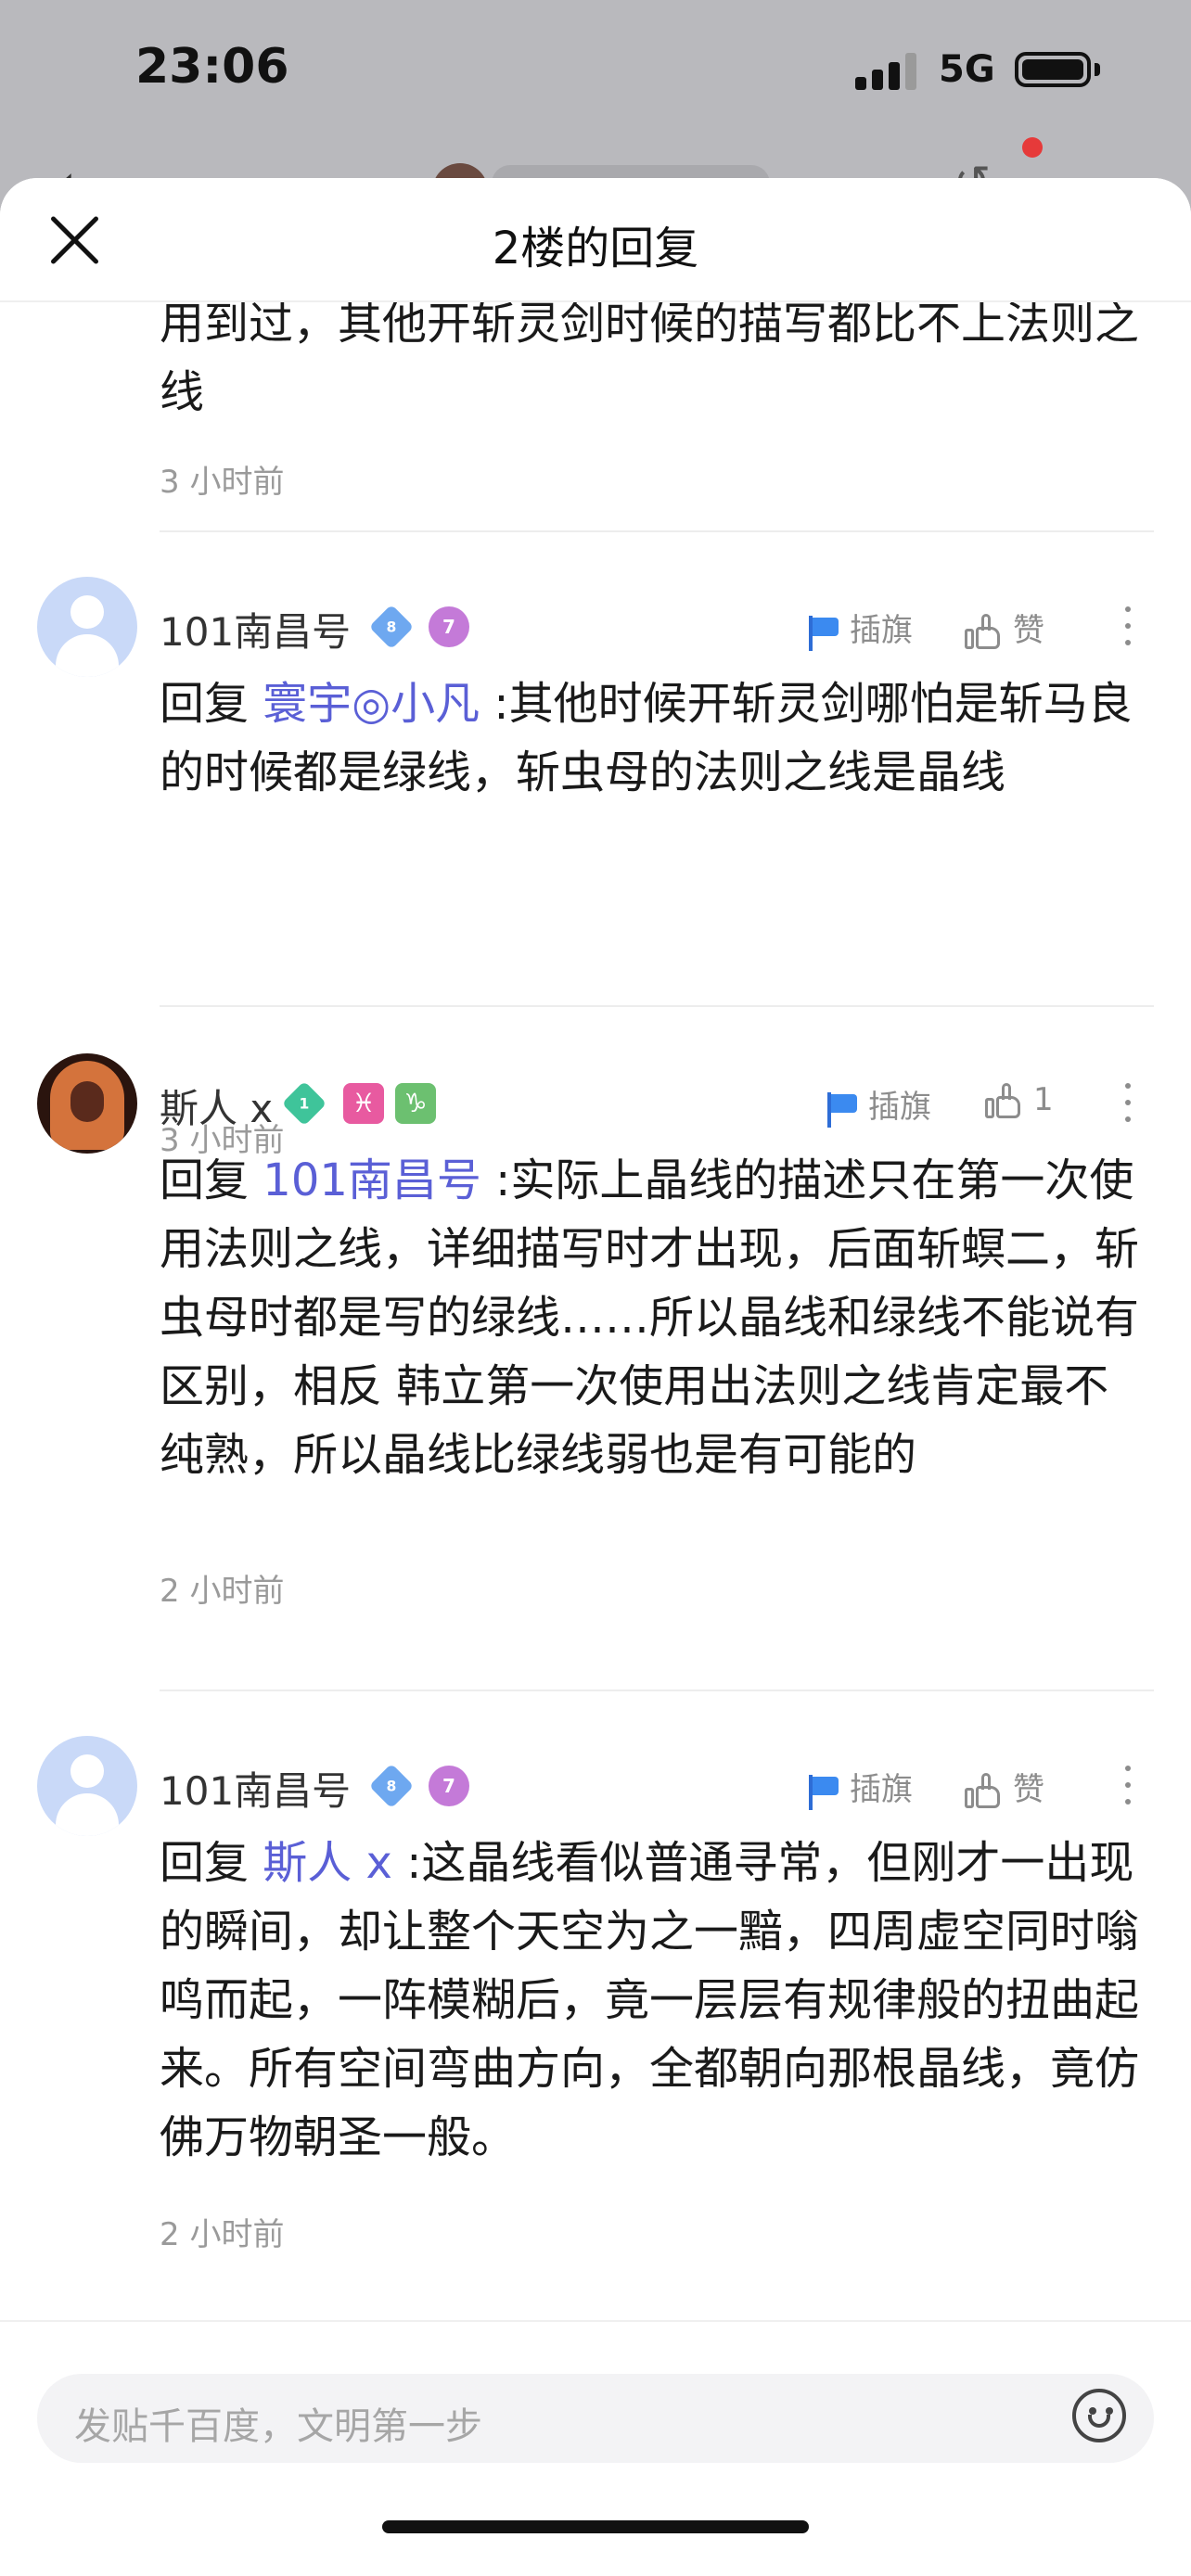  What do you see at coordinates (278, 2426) in the screenshot?
I see `input-placeholder: 发贴千百度，文明第一步` at bounding box center [278, 2426].